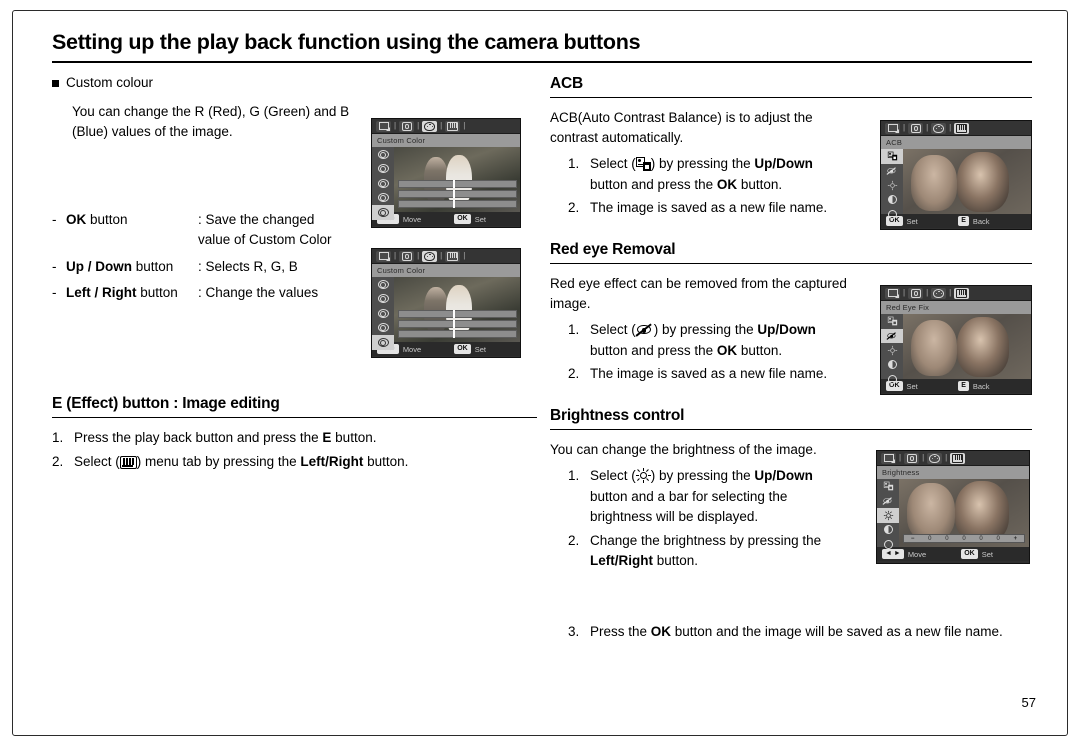 The width and height of the screenshot is (1080, 746). Describe the element at coordinates (1028, 702) in the screenshot. I see `page-number: 57` at that location.